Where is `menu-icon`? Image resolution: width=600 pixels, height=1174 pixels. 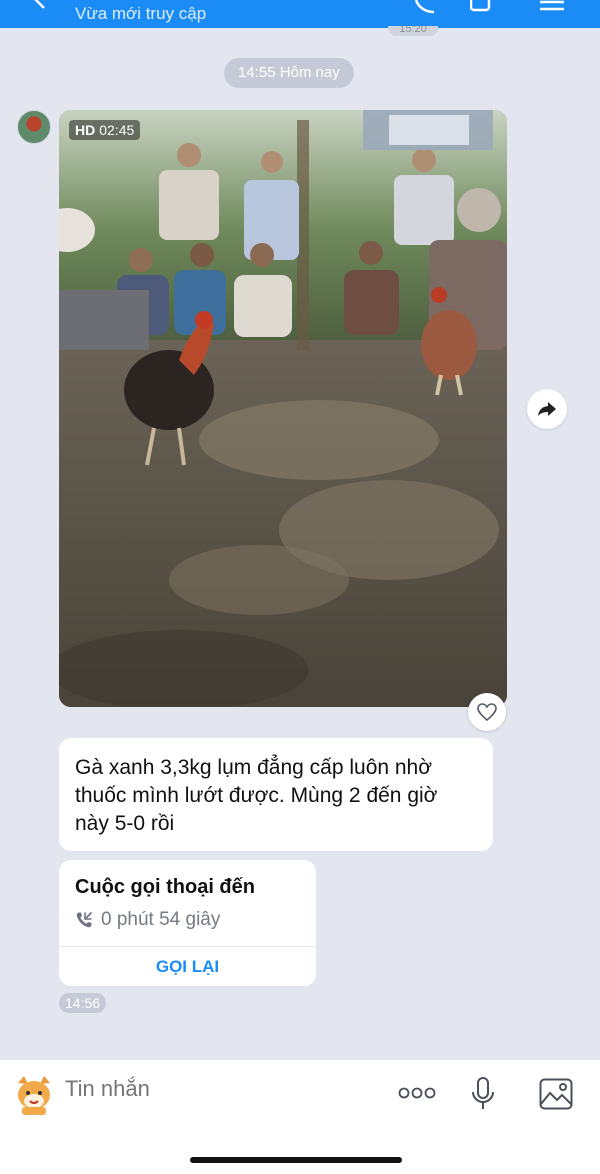 menu-icon is located at coordinates (553, 7).